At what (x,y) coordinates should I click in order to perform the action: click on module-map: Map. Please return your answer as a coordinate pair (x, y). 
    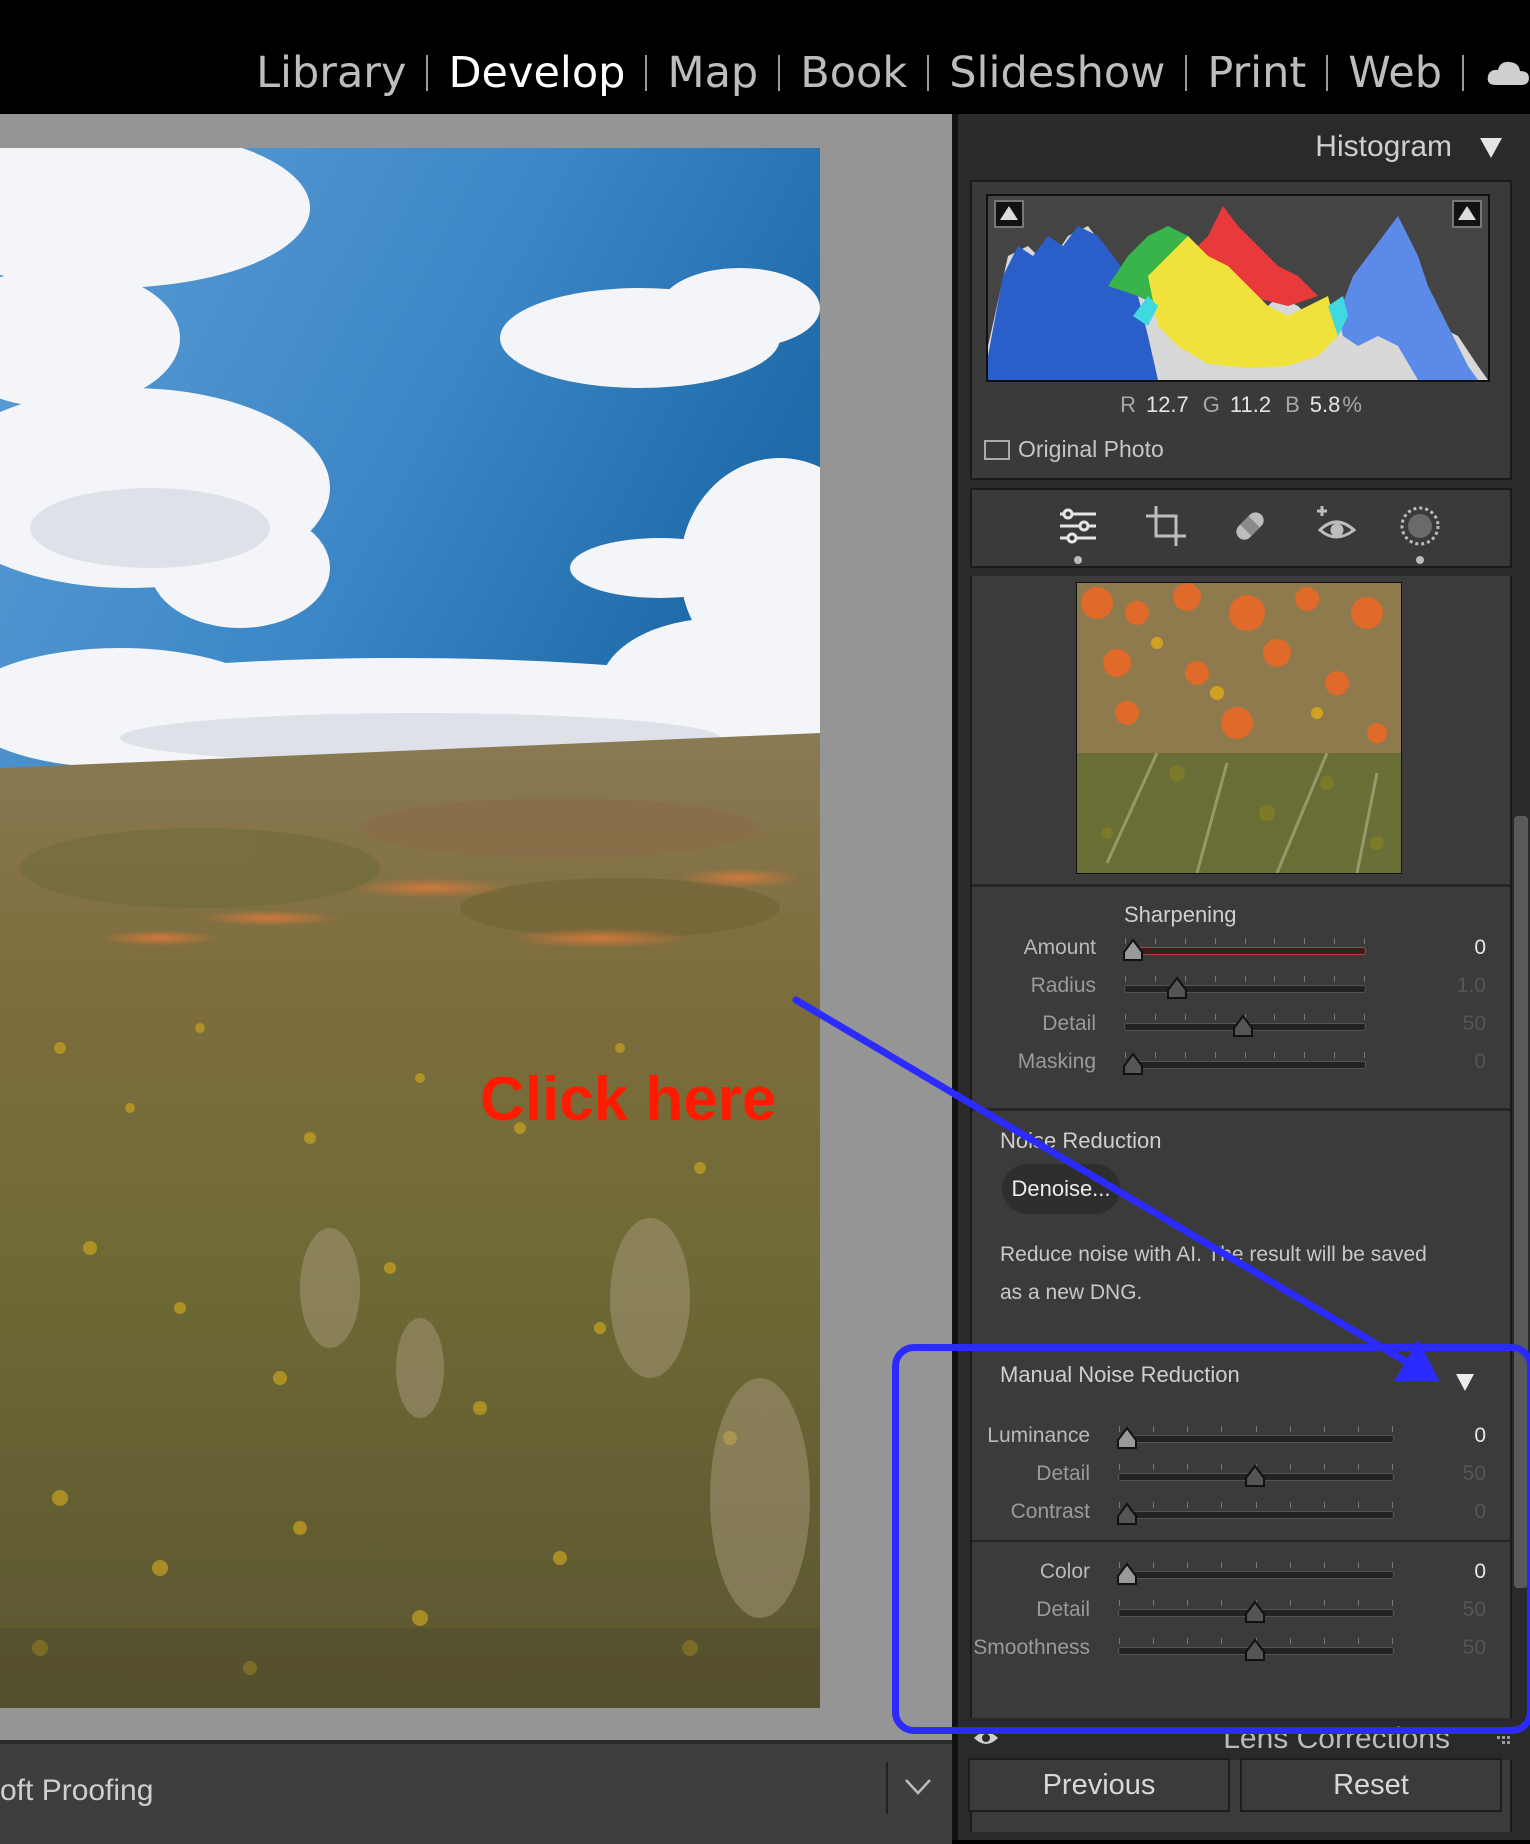
    Looking at the image, I should click on (712, 73).